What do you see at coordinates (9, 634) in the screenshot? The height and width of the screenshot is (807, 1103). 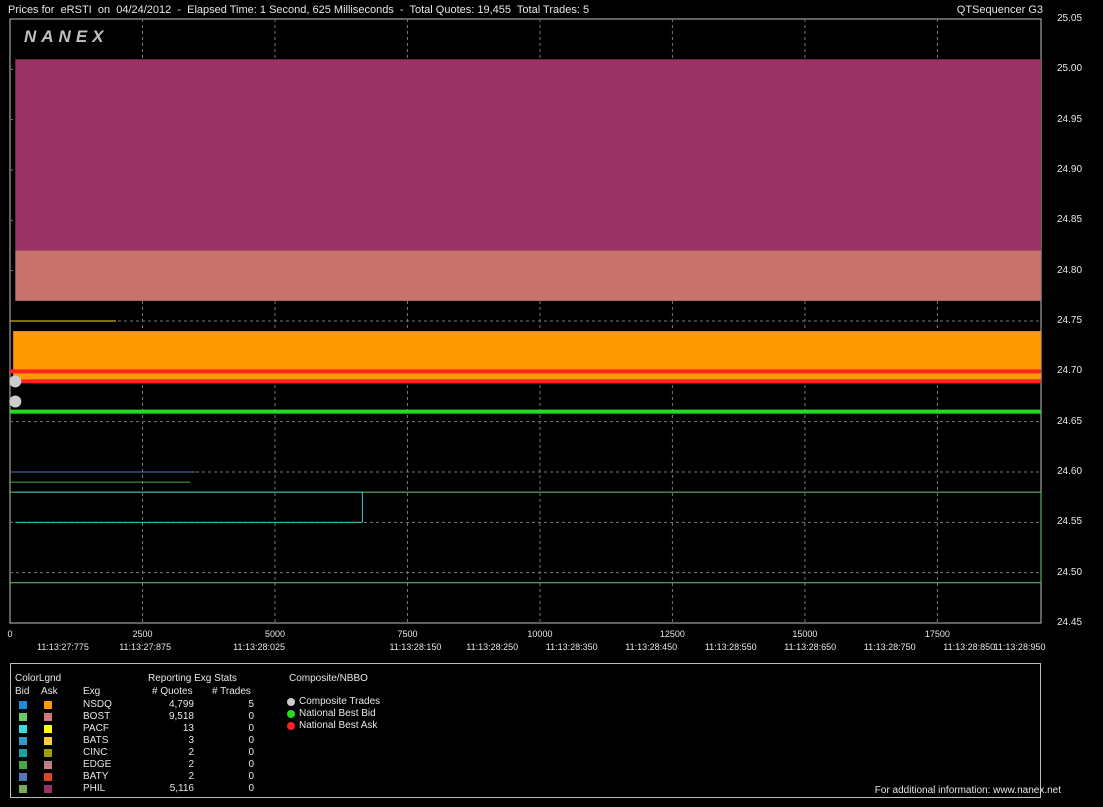 I see `x-tick-label: 0` at bounding box center [9, 634].